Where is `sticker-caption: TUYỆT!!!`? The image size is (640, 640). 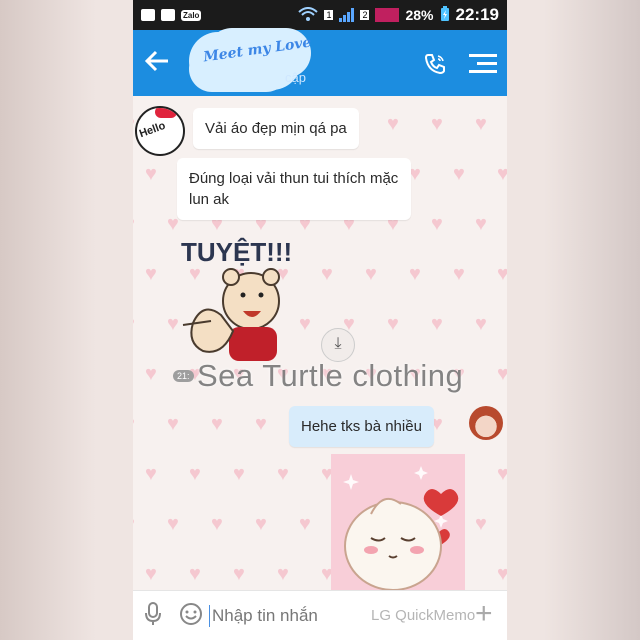 sticker-caption: TUYỆT!!! is located at coordinates (236, 252).